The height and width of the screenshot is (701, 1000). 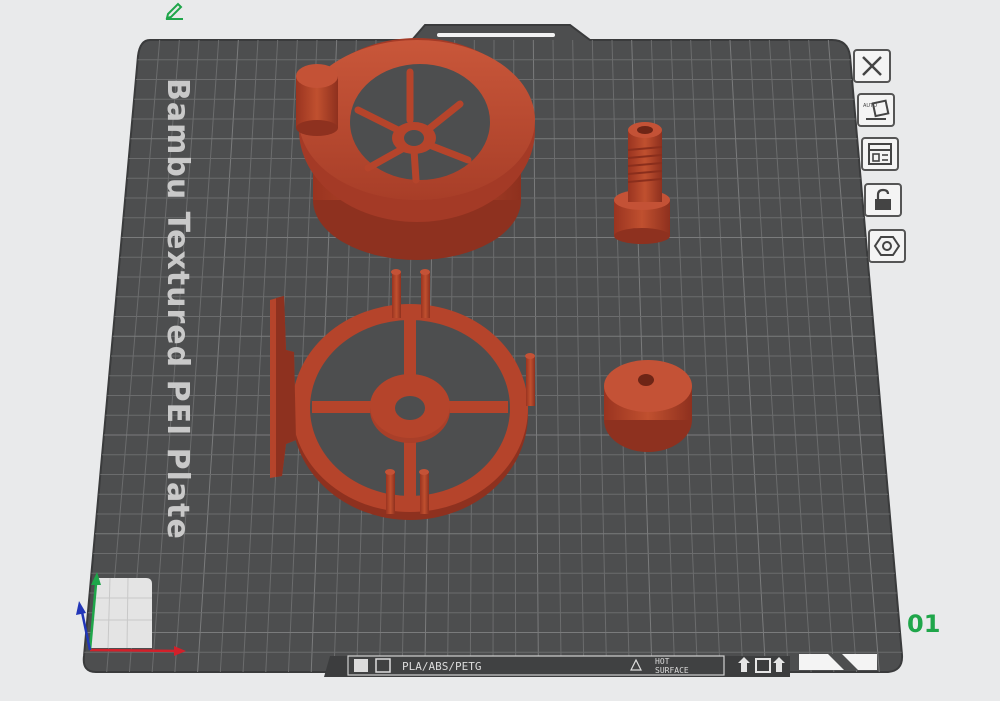 I want to click on delete-plate-button, so click(x=872, y=66).